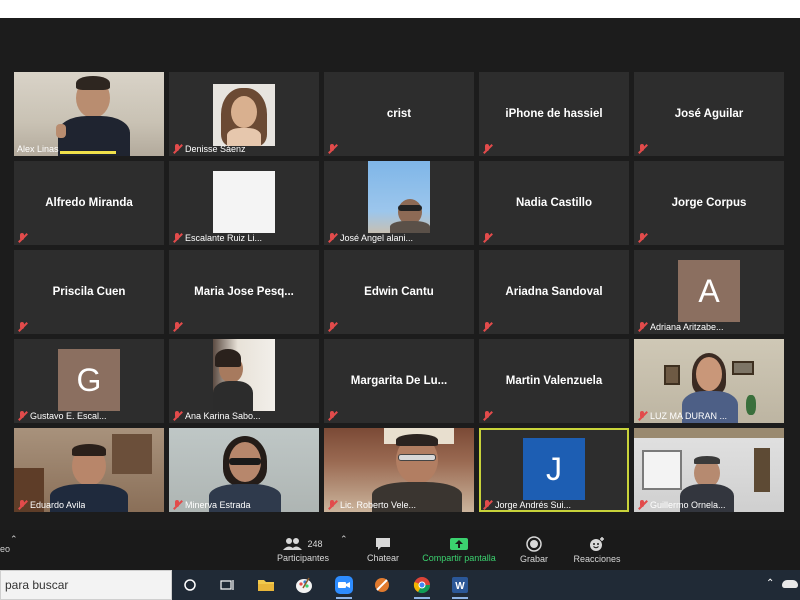  I want to click on video-button-label-fragment: eo, so click(5, 549).